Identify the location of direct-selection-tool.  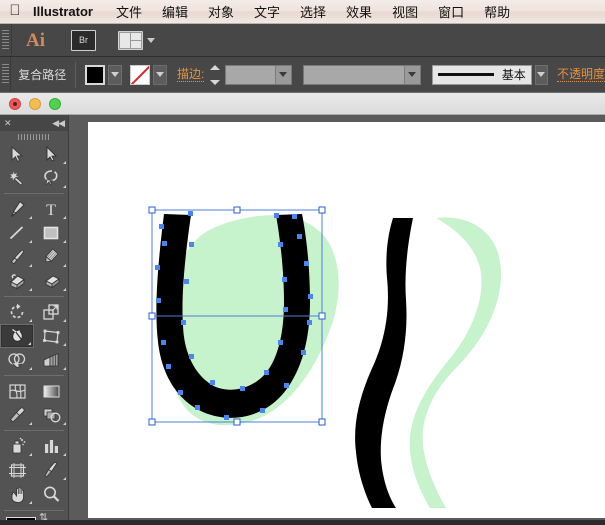
(51, 154).